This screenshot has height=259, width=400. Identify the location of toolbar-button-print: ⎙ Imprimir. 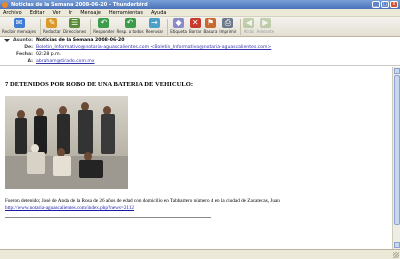
(227, 25).